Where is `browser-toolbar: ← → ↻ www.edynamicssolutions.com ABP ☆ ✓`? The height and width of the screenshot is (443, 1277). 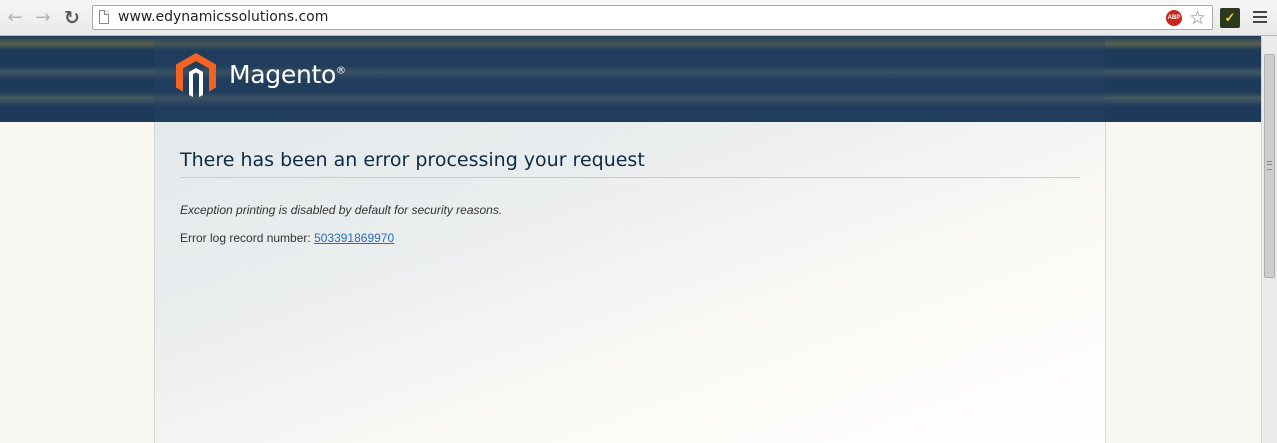 browser-toolbar: ← → ↻ www.edynamicssolutions.com ABP ☆ ✓ is located at coordinates (638, 18).